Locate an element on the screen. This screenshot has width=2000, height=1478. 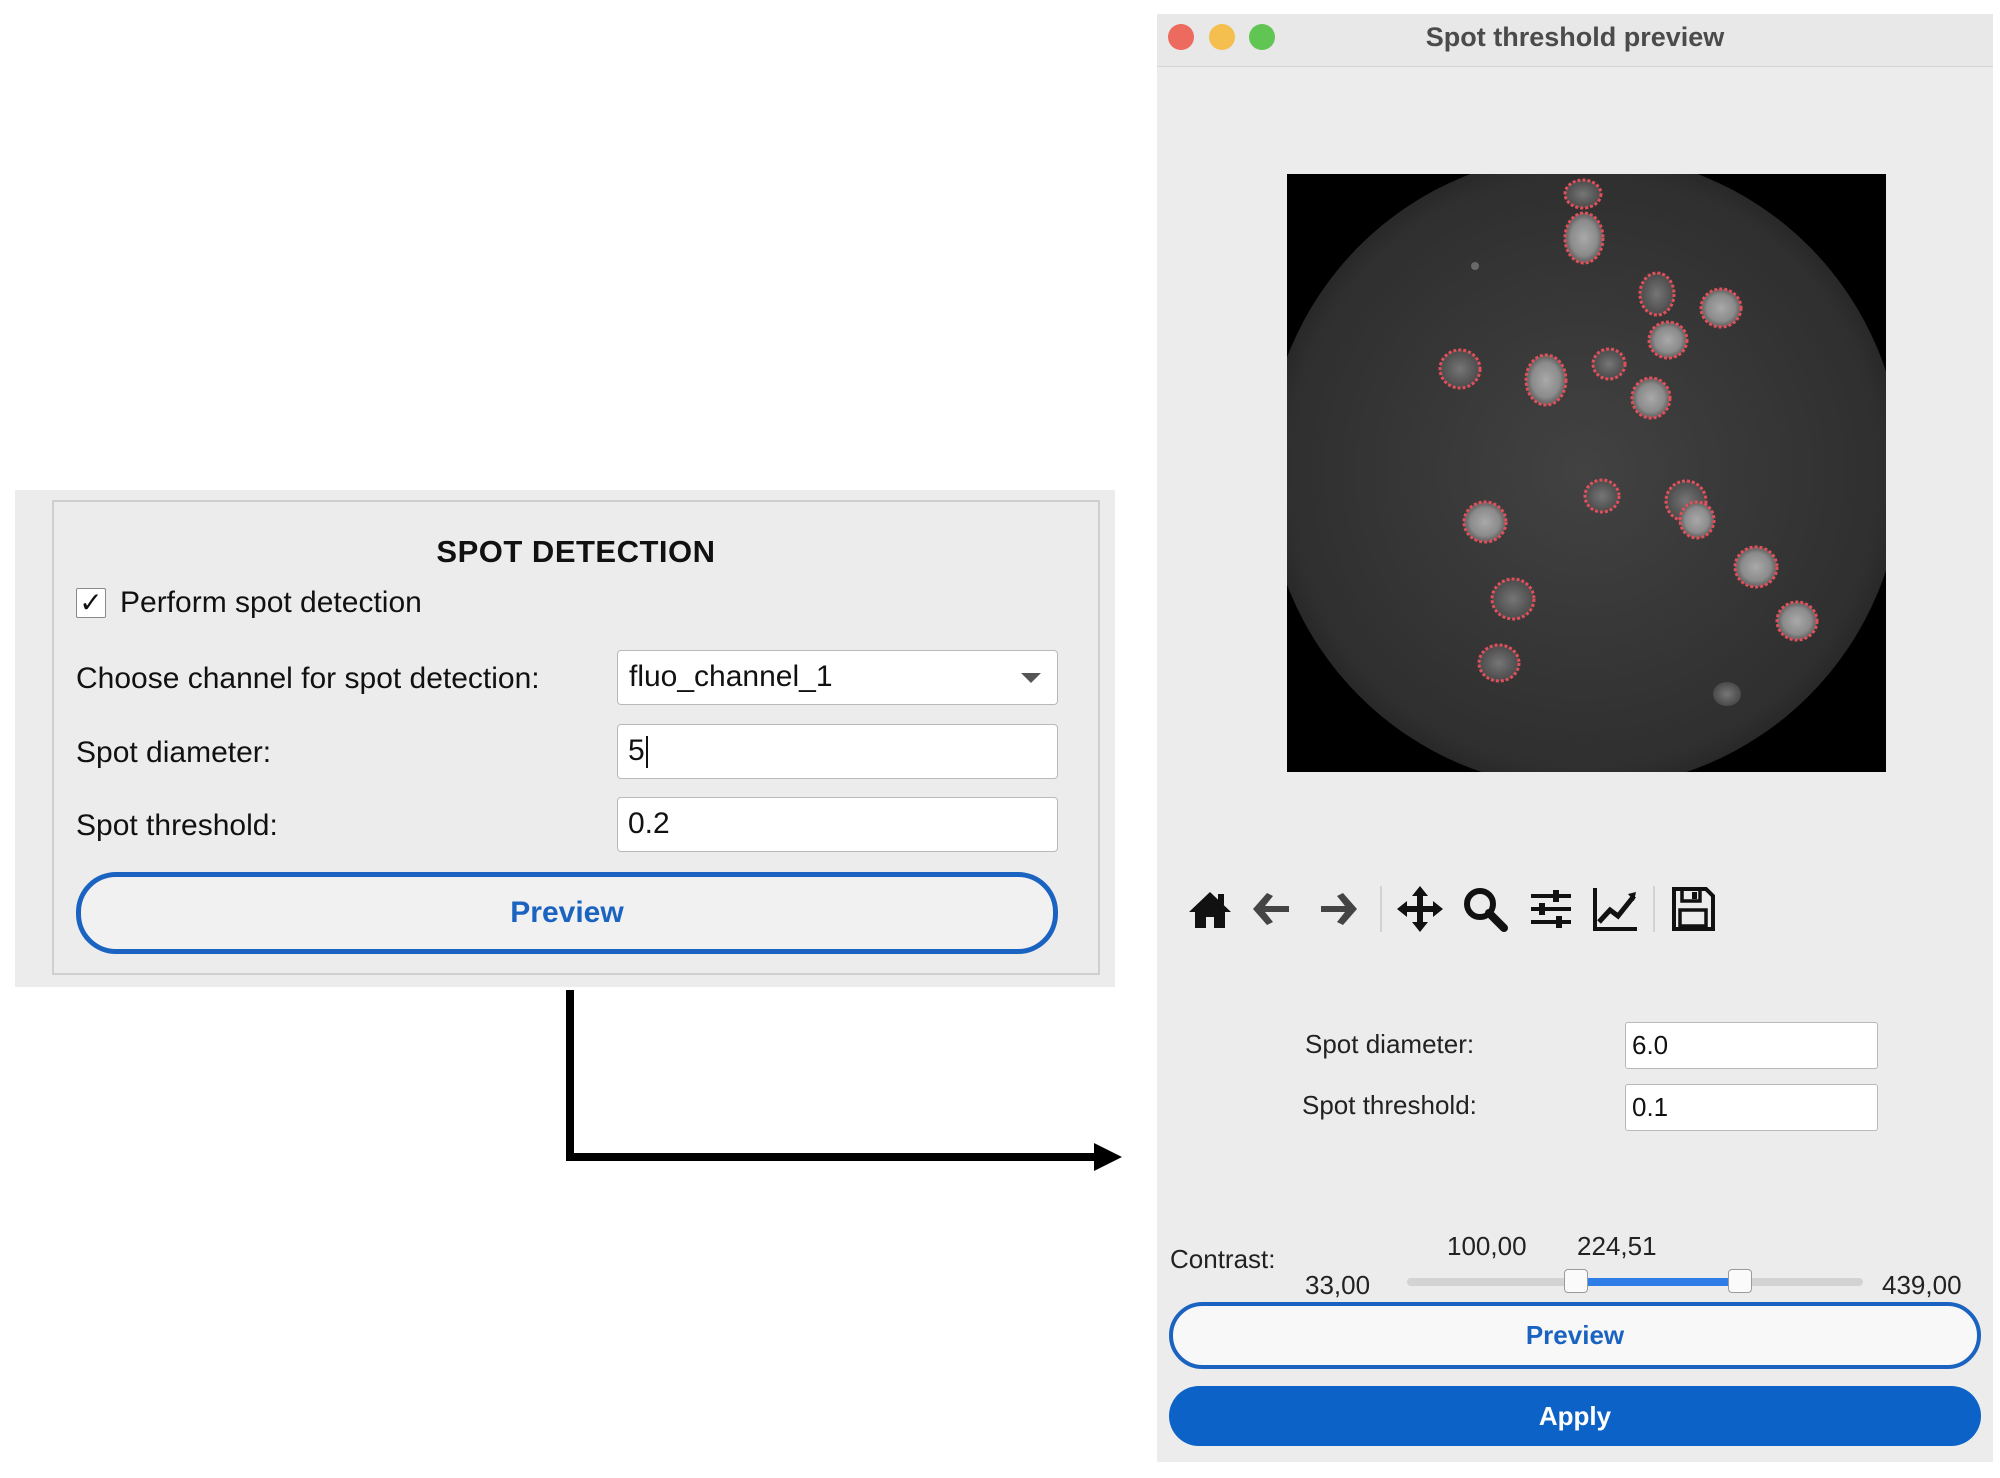
channel-select-value: fluo_channel_1 is located at coordinates (731, 676).